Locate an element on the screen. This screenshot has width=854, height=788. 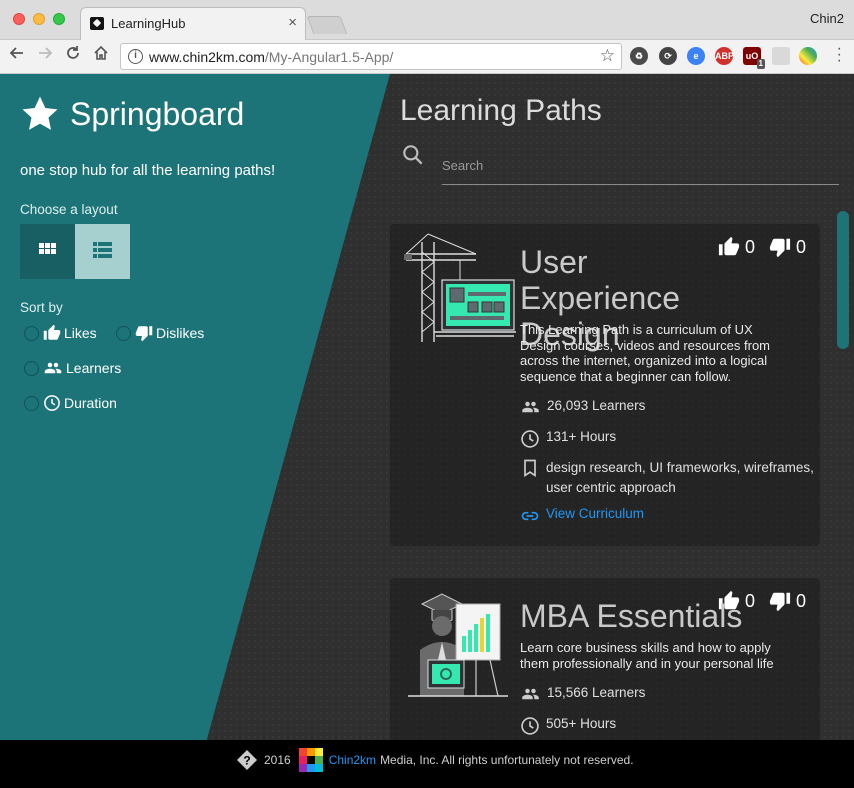
tagline: one stop hub for all the learning paths! is located at coordinates (148, 170).